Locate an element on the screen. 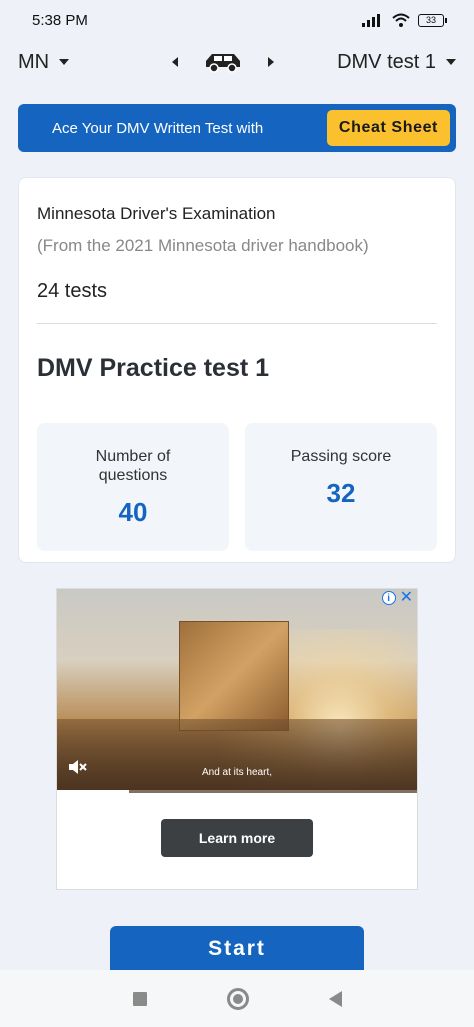 The width and height of the screenshot is (474, 1027). car-icon is located at coordinates (223, 63).